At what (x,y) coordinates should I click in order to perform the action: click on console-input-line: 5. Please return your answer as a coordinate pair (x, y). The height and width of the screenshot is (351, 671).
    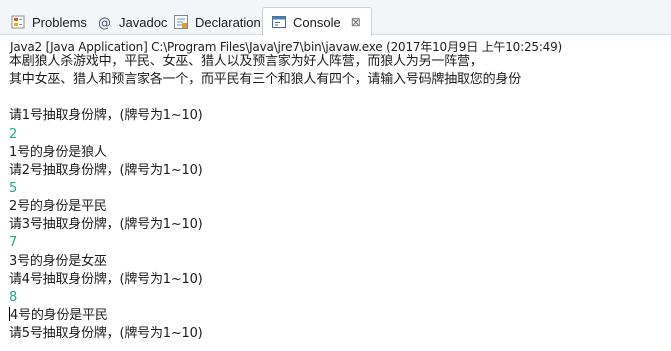
    Looking at the image, I should click on (13, 188).